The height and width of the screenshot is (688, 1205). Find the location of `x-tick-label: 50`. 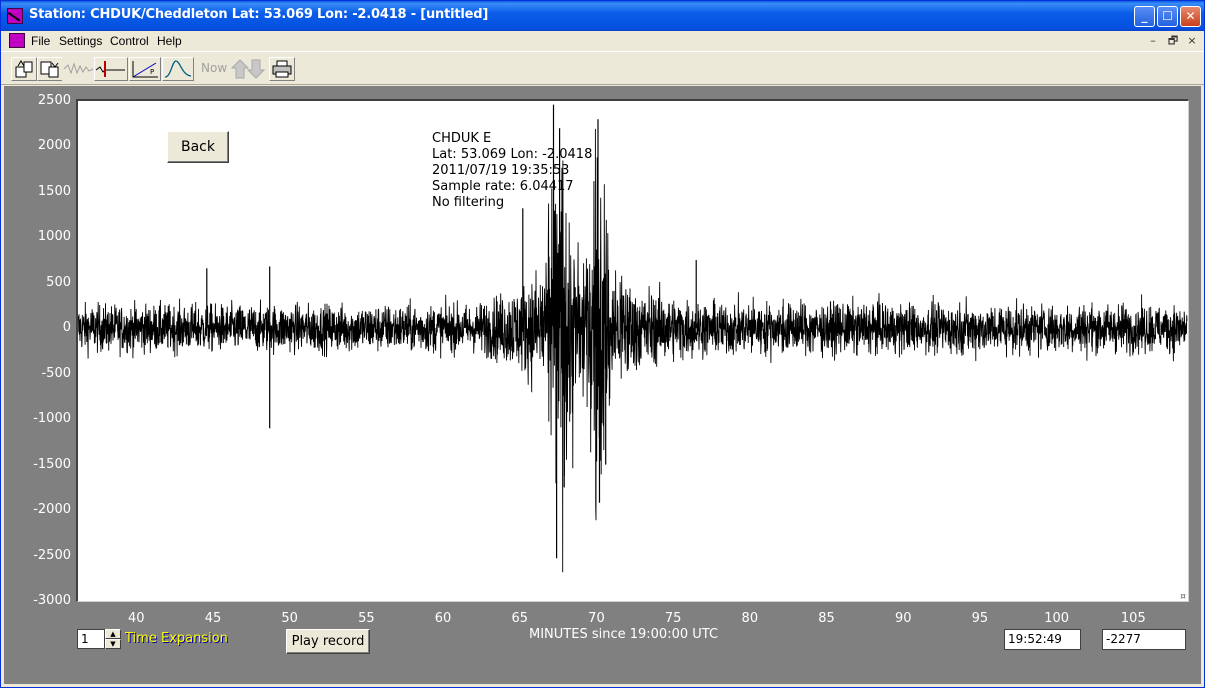

x-tick-label: 50 is located at coordinates (289, 618).